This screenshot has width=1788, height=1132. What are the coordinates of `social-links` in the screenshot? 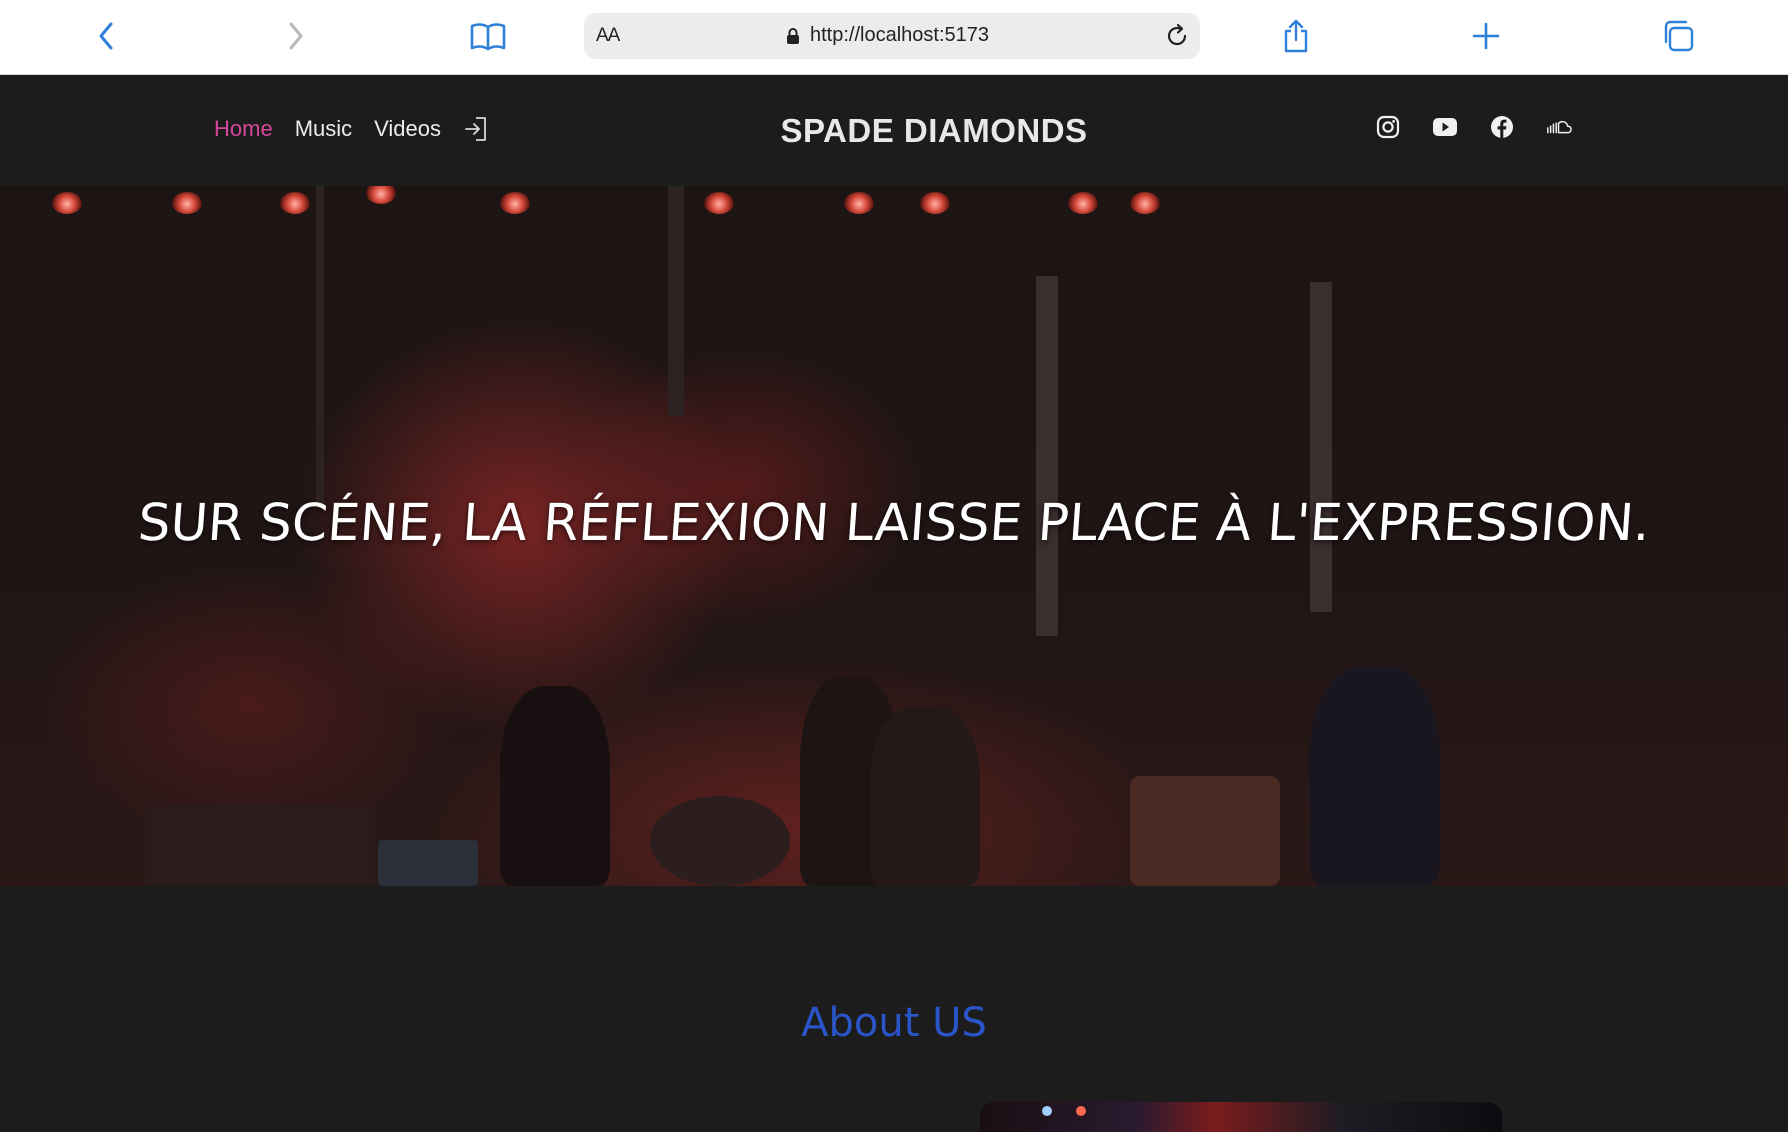 It's located at (1473, 127).